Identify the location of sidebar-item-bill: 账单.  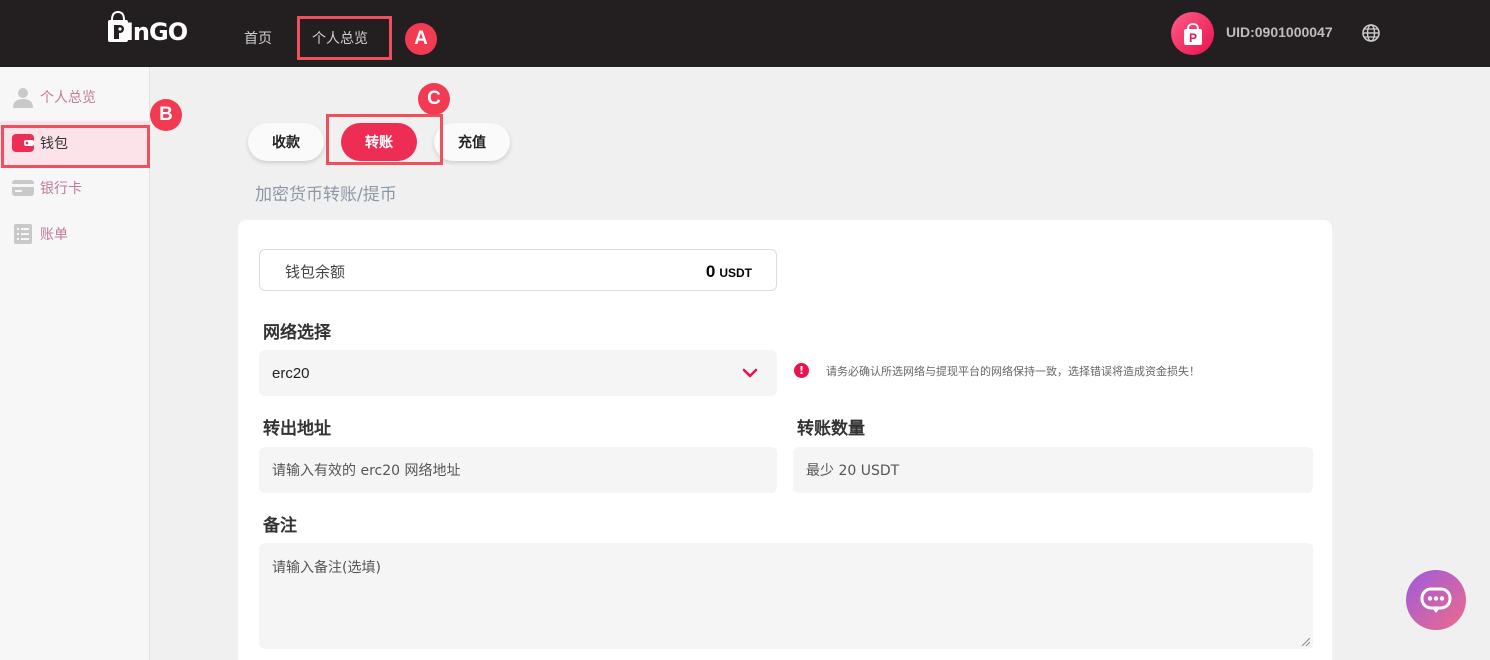
(75, 234).